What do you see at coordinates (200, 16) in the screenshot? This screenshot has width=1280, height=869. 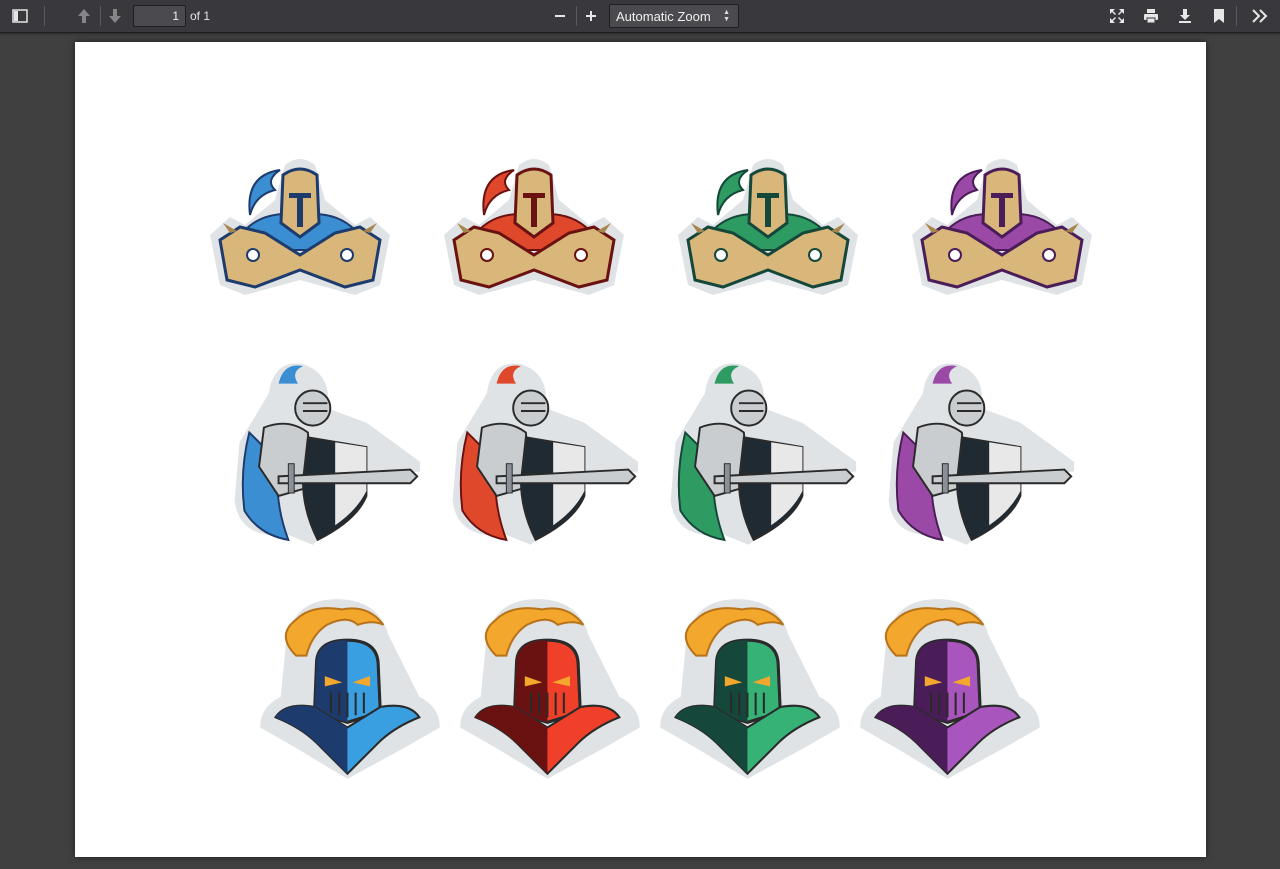 I see `page-count-label: of 1` at bounding box center [200, 16].